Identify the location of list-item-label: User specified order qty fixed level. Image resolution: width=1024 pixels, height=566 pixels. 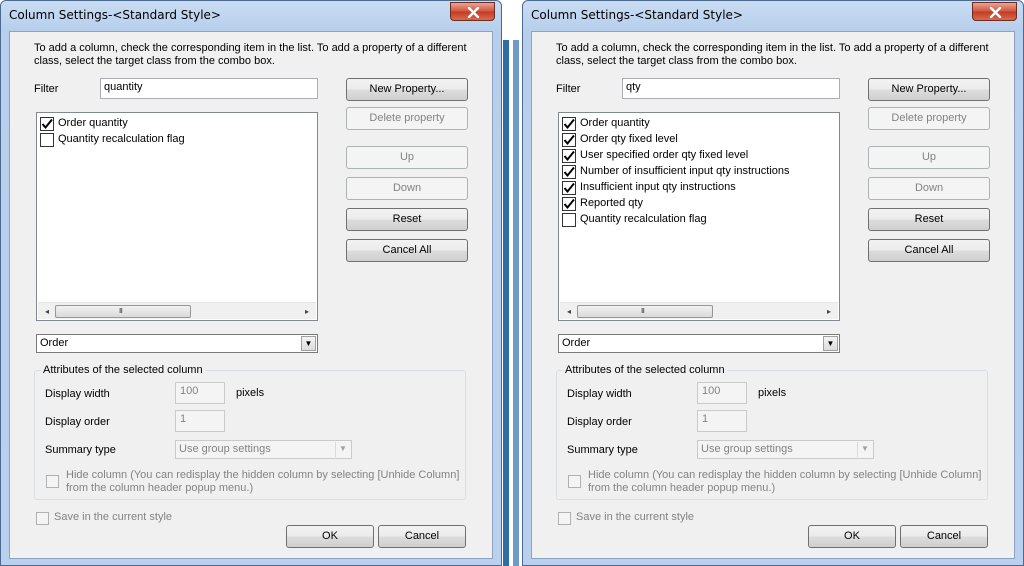
(664, 155).